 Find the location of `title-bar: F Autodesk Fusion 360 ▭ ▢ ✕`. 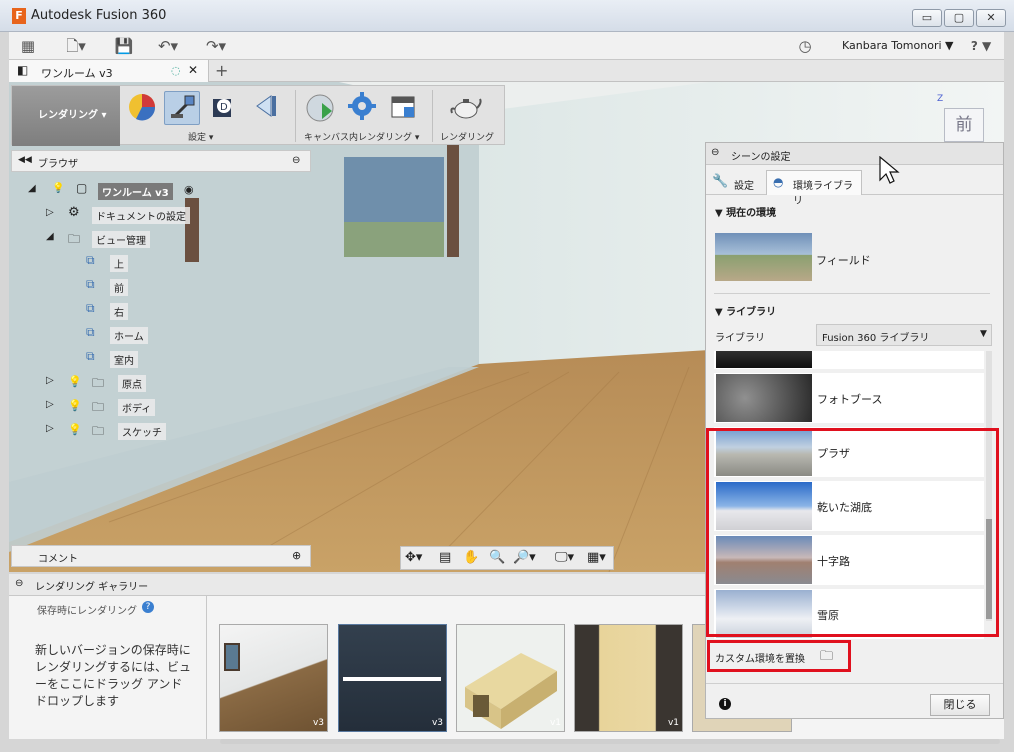

title-bar: F Autodesk Fusion 360 ▭ ▢ ✕ is located at coordinates (507, 16).